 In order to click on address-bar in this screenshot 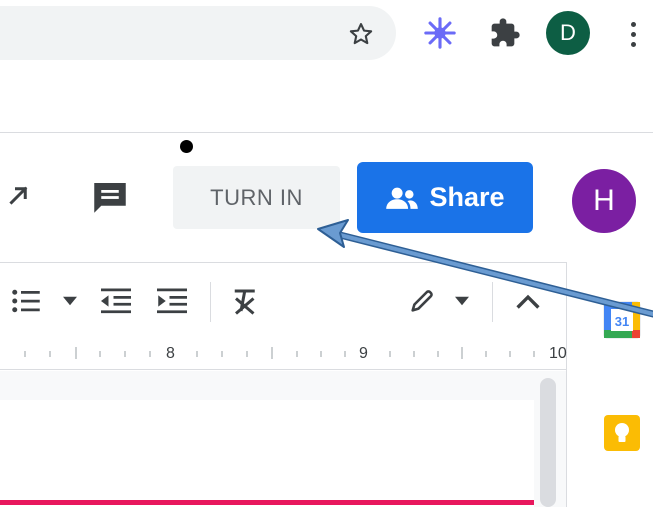, I will do `click(198, 33)`.